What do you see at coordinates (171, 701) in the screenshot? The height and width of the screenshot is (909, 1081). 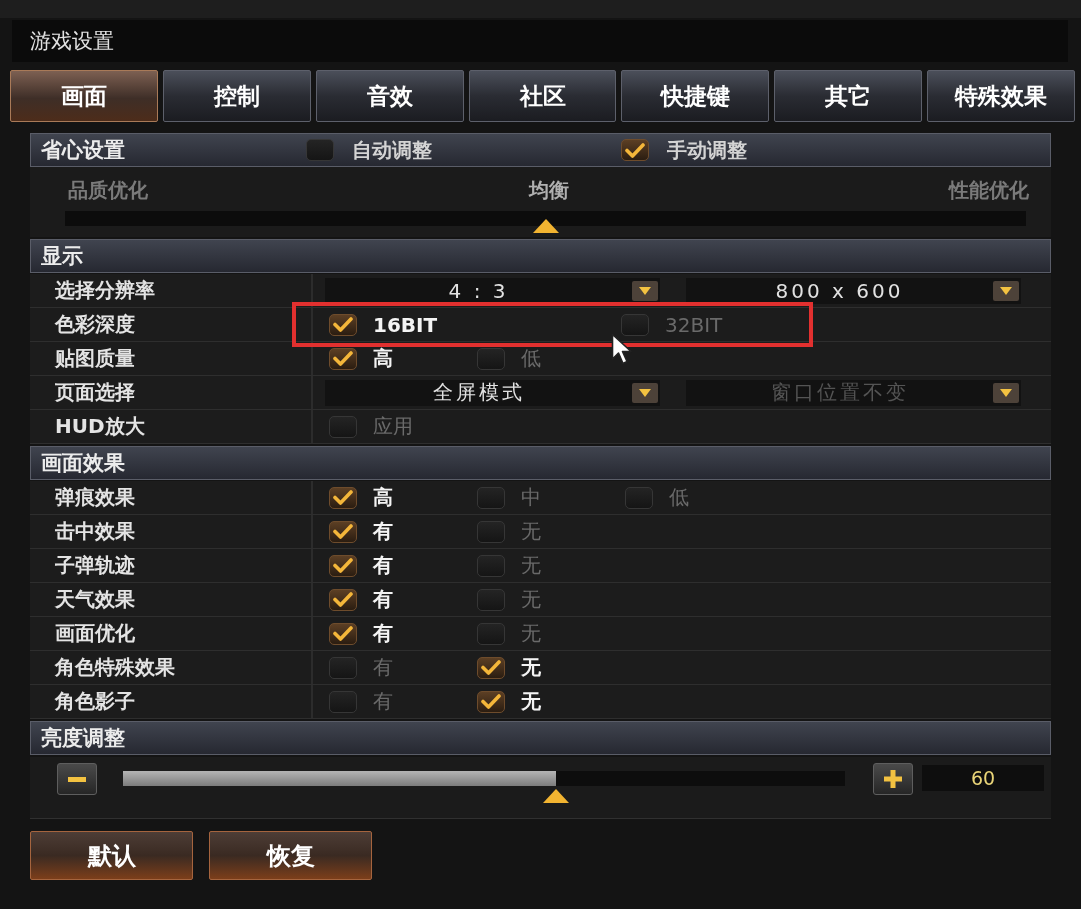 I see `setting-label: 角色影子` at bounding box center [171, 701].